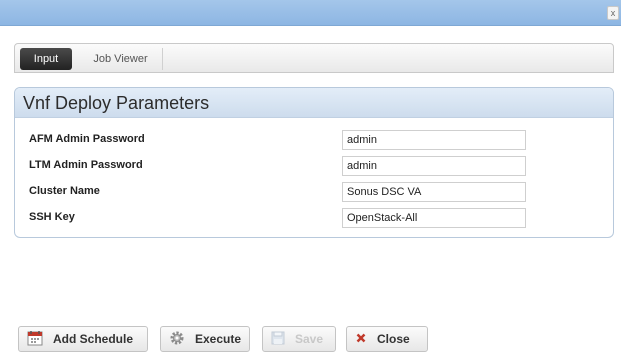  Describe the element at coordinates (278, 339) in the screenshot. I see `save-icon` at that location.